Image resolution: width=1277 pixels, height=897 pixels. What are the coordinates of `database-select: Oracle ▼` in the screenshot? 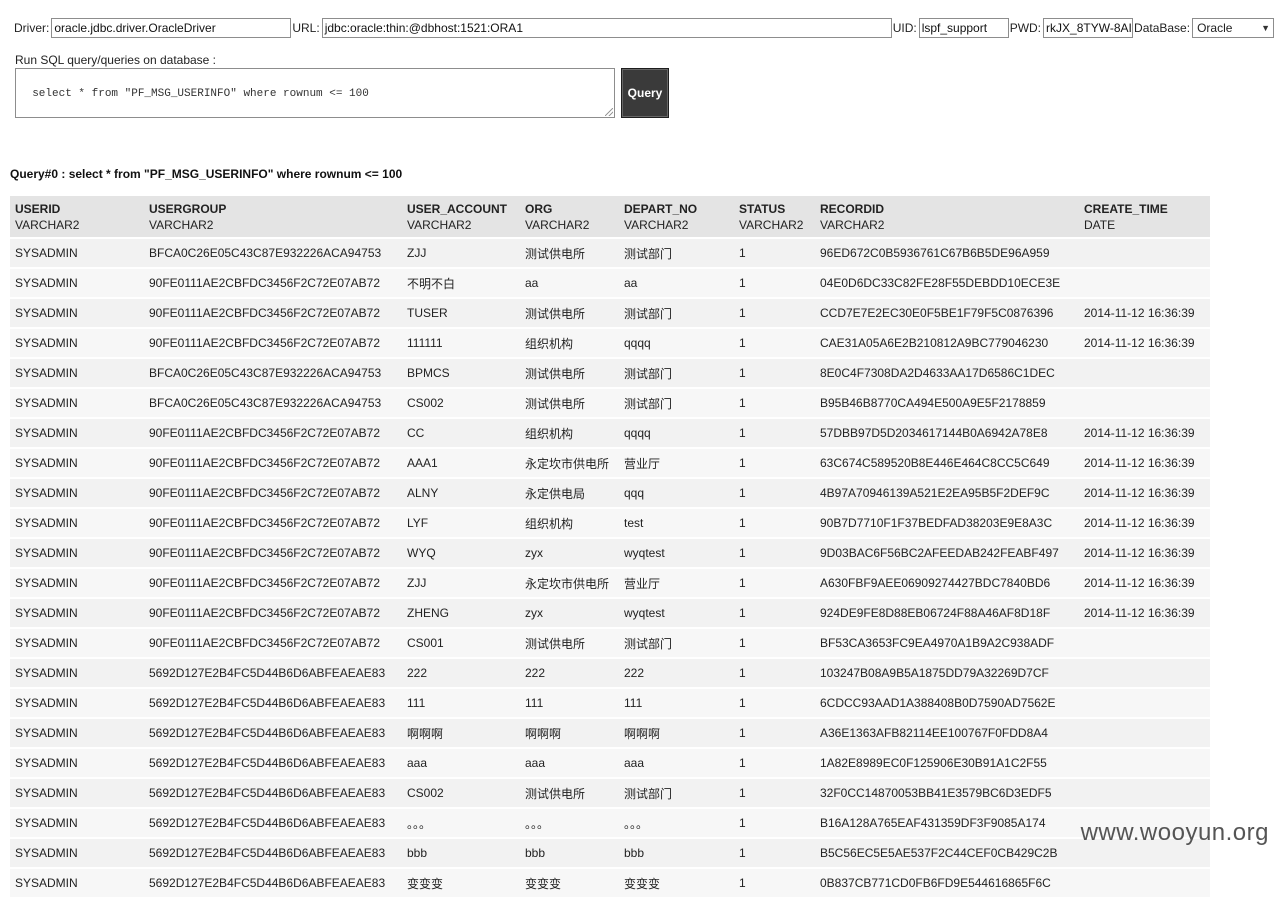 It's located at (1233, 28).